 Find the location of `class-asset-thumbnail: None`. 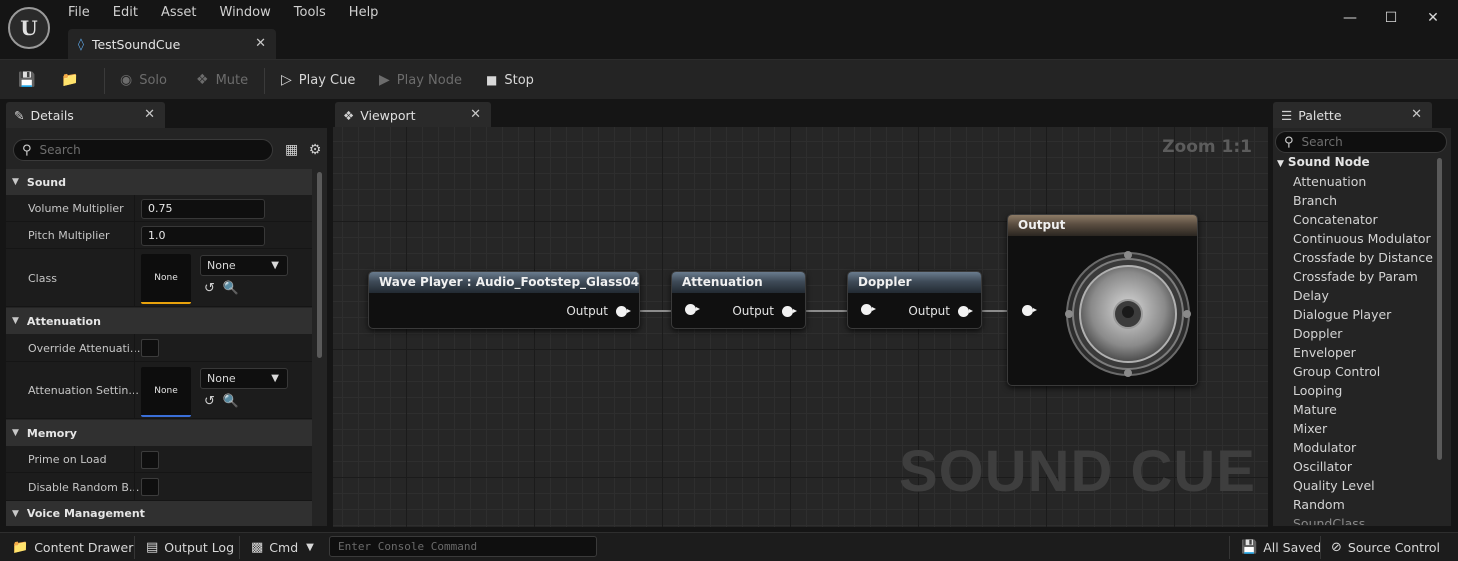

class-asset-thumbnail: None is located at coordinates (166, 279).